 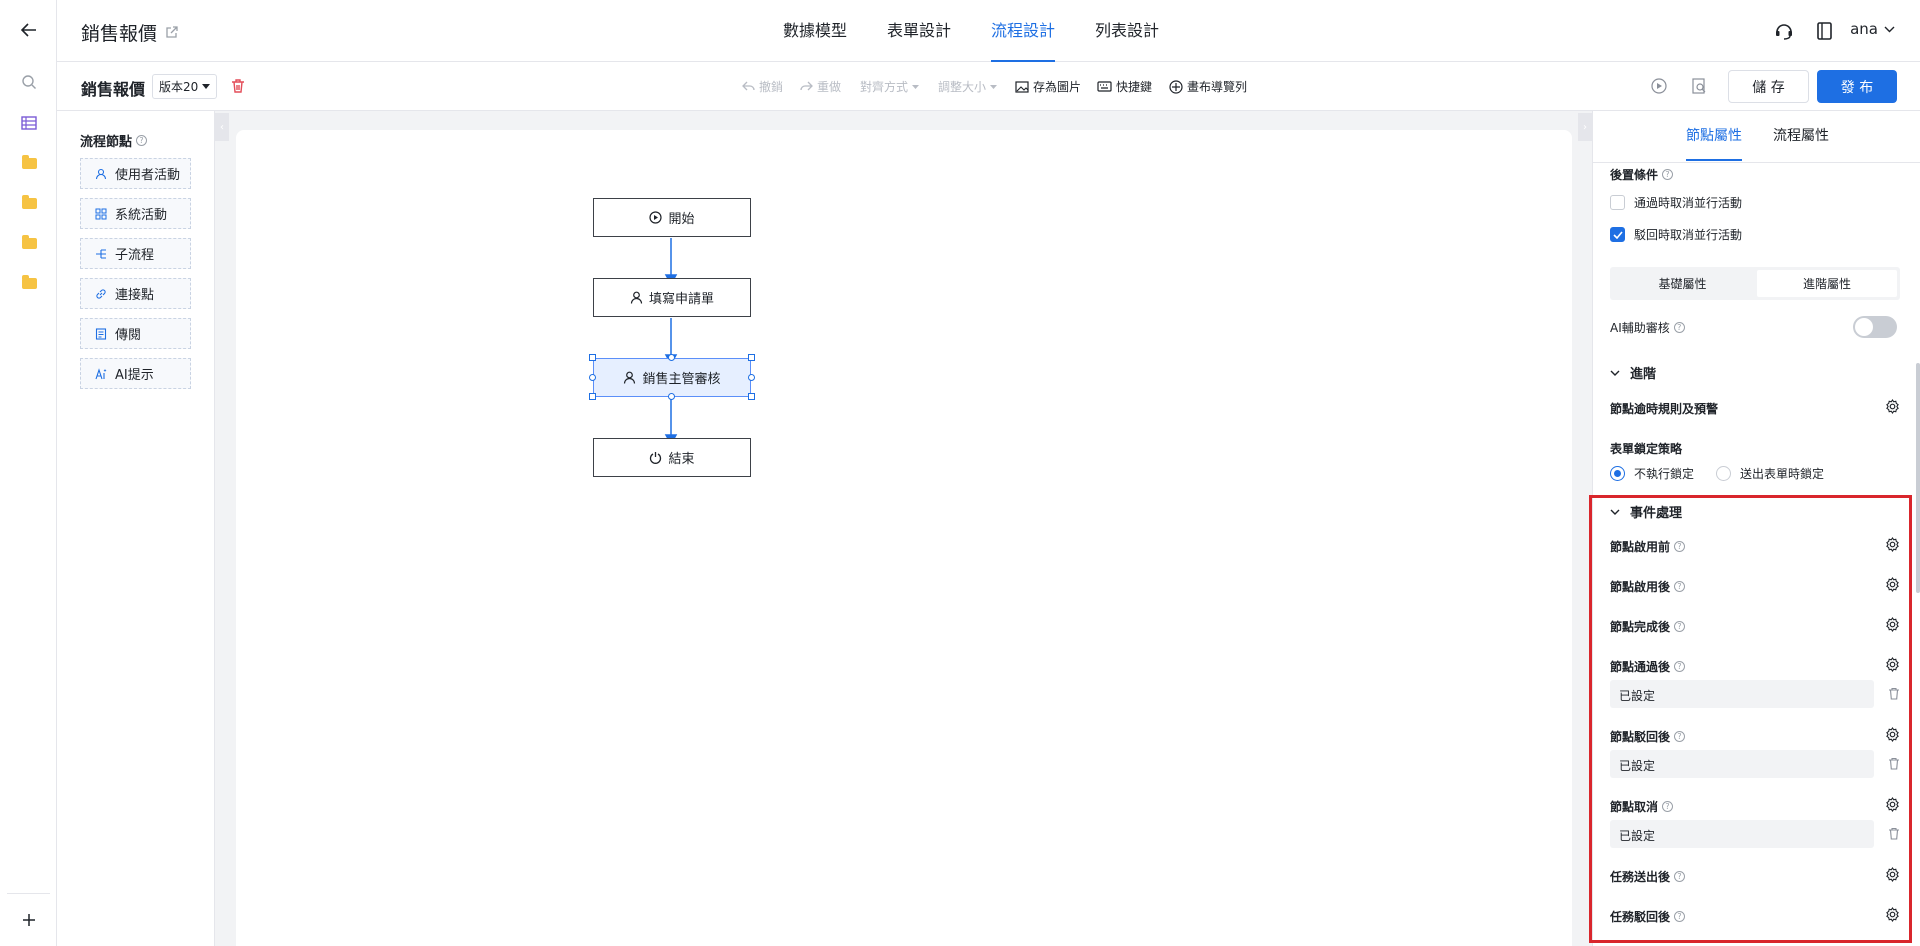 I want to click on plus-icon, so click(x=29, y=920).